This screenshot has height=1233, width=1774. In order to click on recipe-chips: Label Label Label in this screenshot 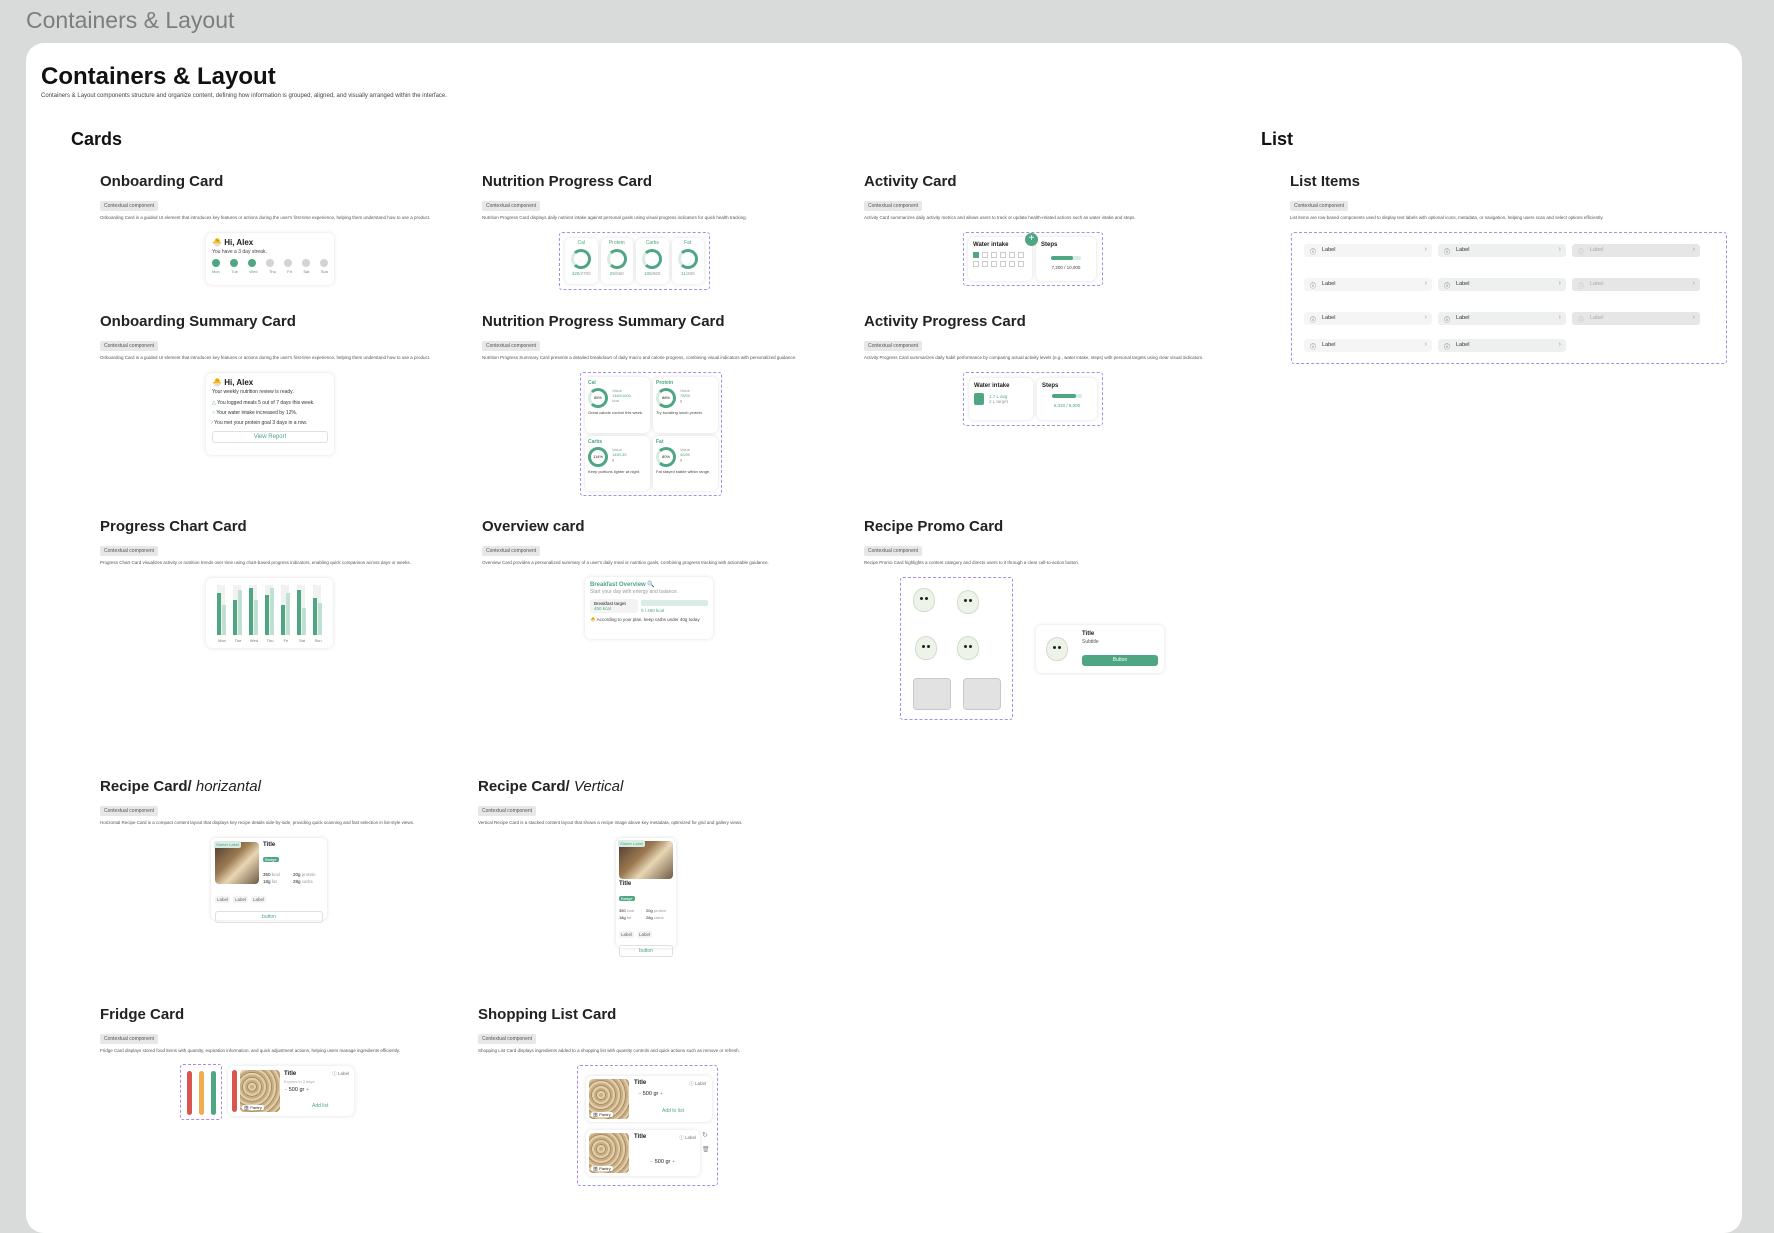, I will do `click(269, 897)`.